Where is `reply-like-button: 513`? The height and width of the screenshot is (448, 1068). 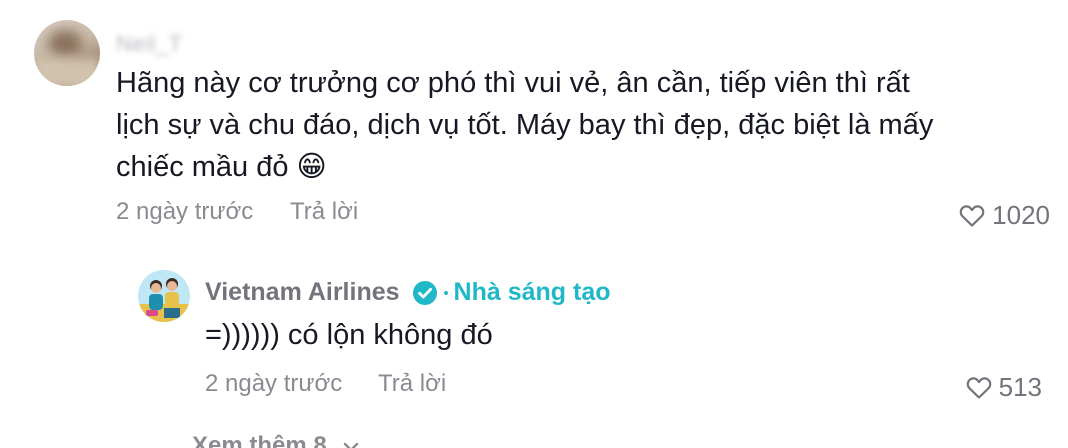 reply-like-button: 513 is located at coordinates (1004, 387).